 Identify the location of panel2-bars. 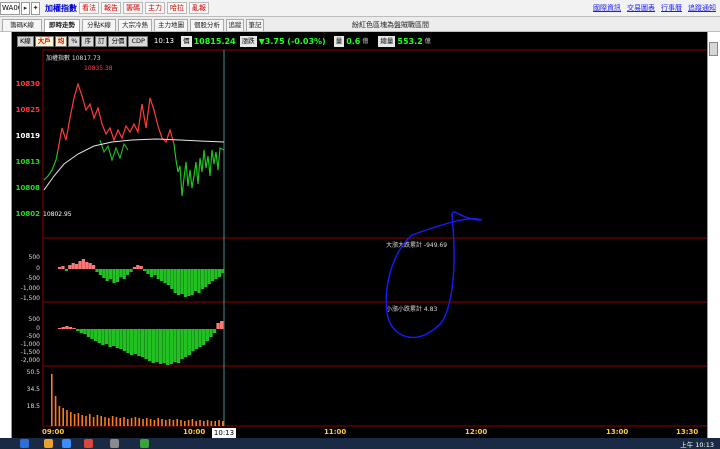
(141, 343).